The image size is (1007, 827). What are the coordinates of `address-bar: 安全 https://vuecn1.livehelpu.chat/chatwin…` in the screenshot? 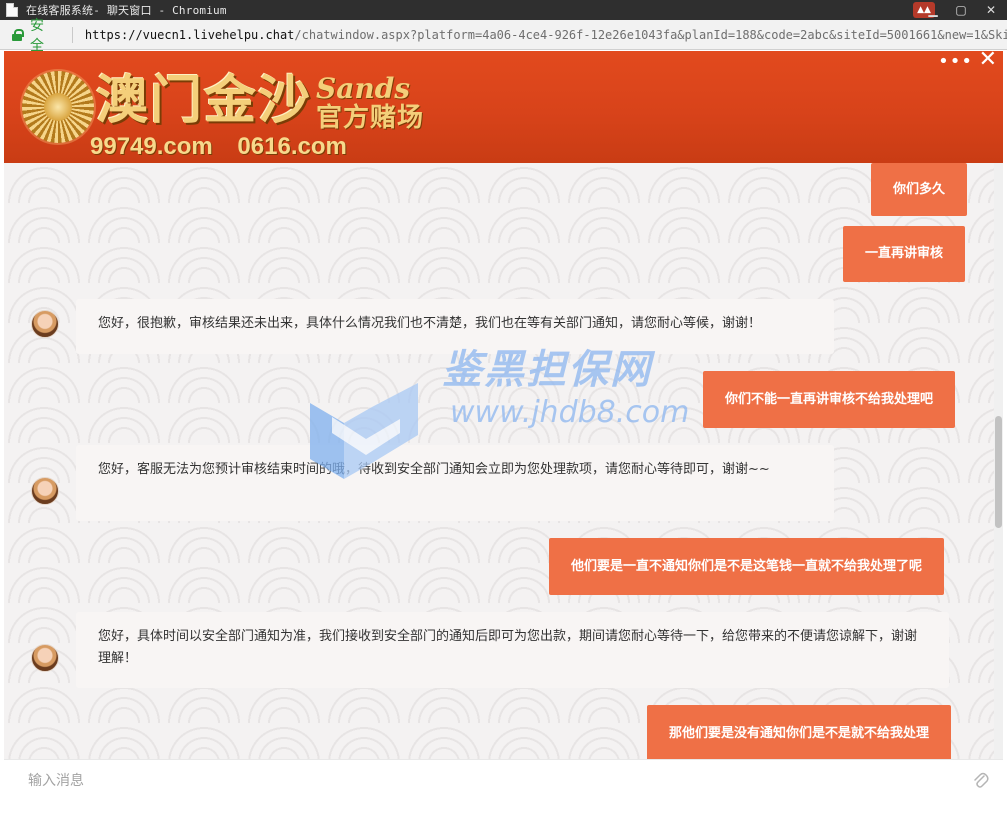 It's located at (503, 36).